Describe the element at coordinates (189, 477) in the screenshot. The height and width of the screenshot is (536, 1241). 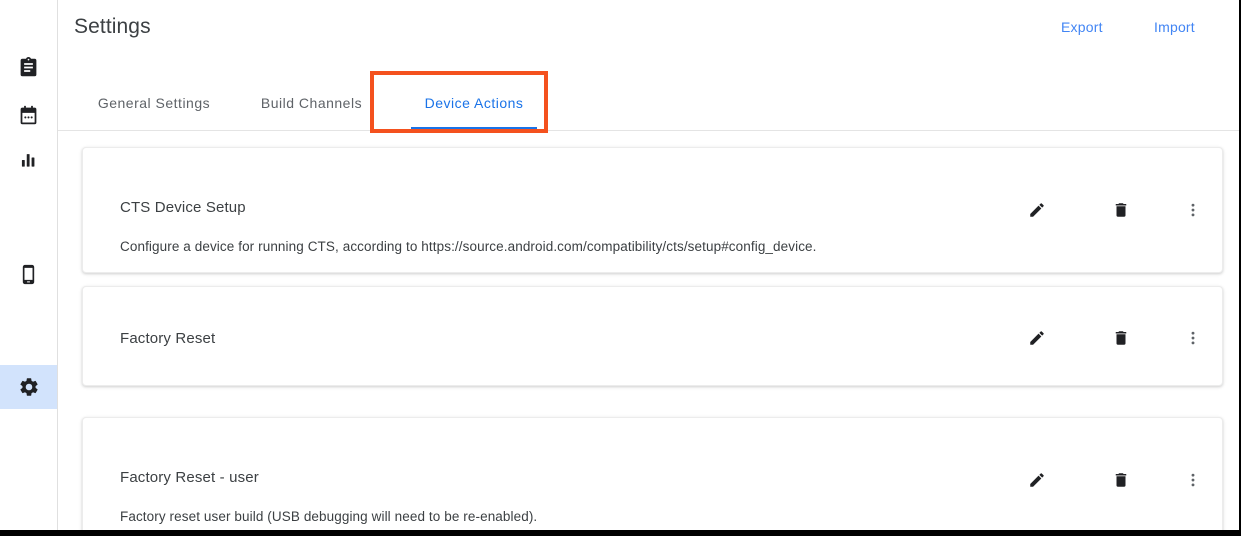
I see `device-action-title: Factory Reset - user` at that location.